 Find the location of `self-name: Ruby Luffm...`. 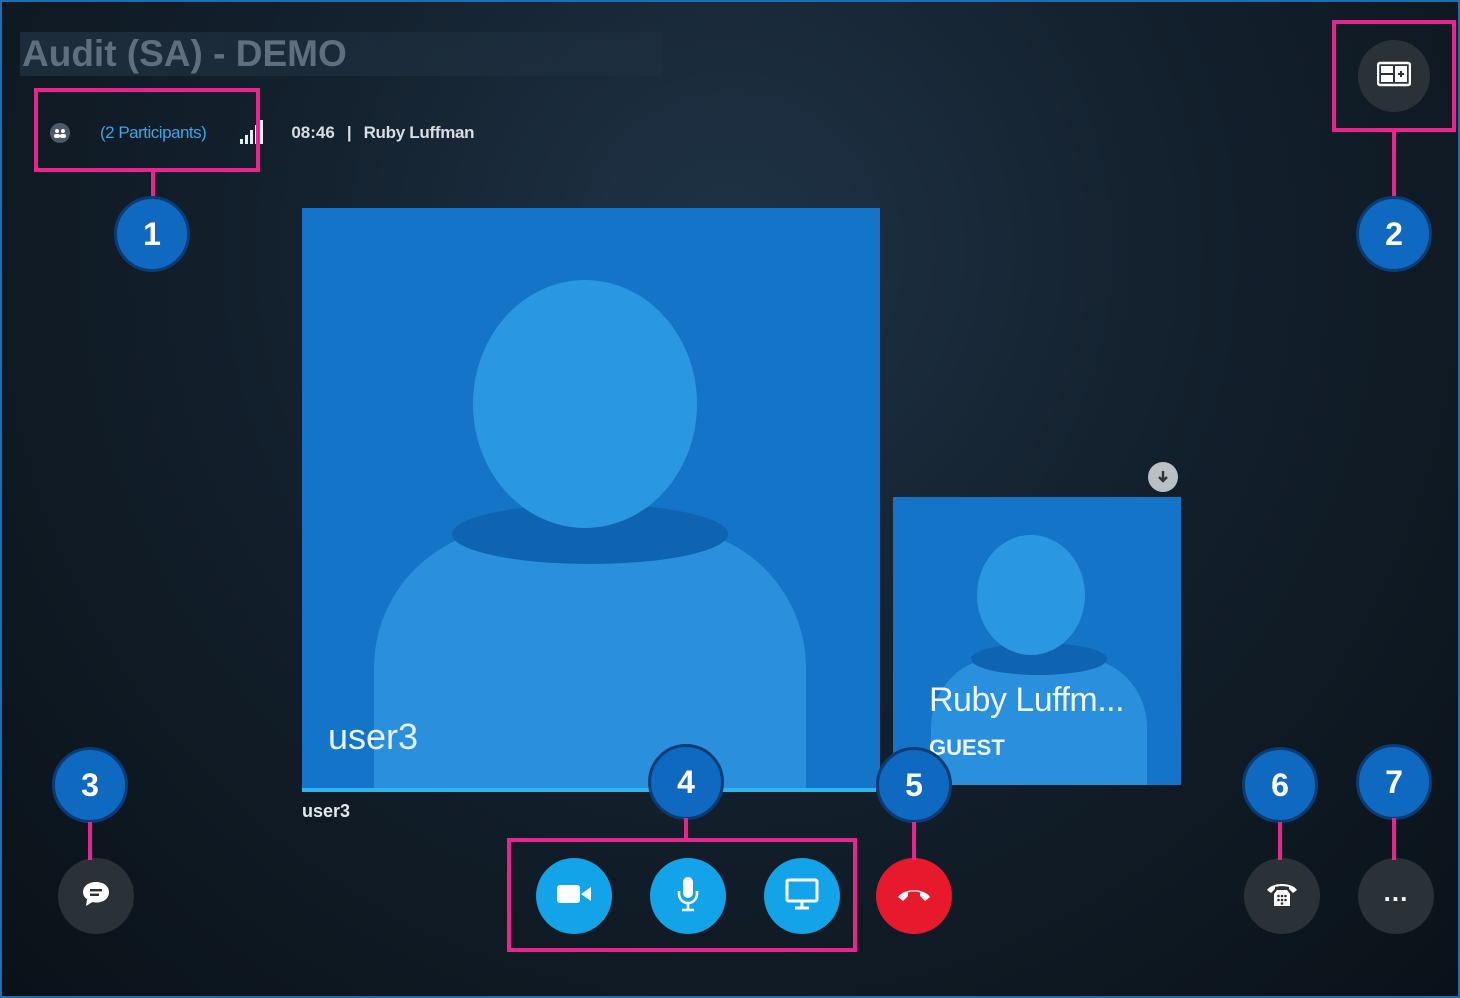

self-name: Ruby Luffm... is located at coordinates (1027, 700).